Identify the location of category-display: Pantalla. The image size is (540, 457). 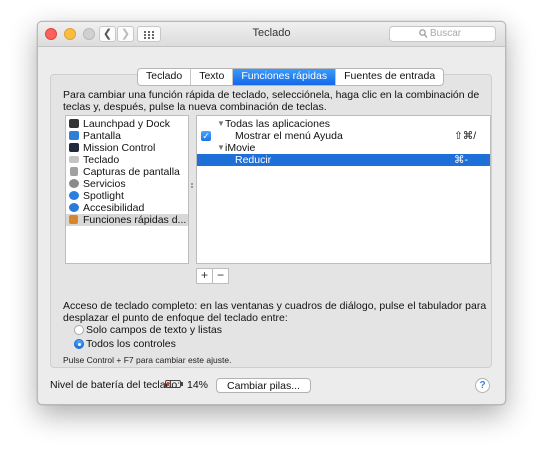
(127, 136).